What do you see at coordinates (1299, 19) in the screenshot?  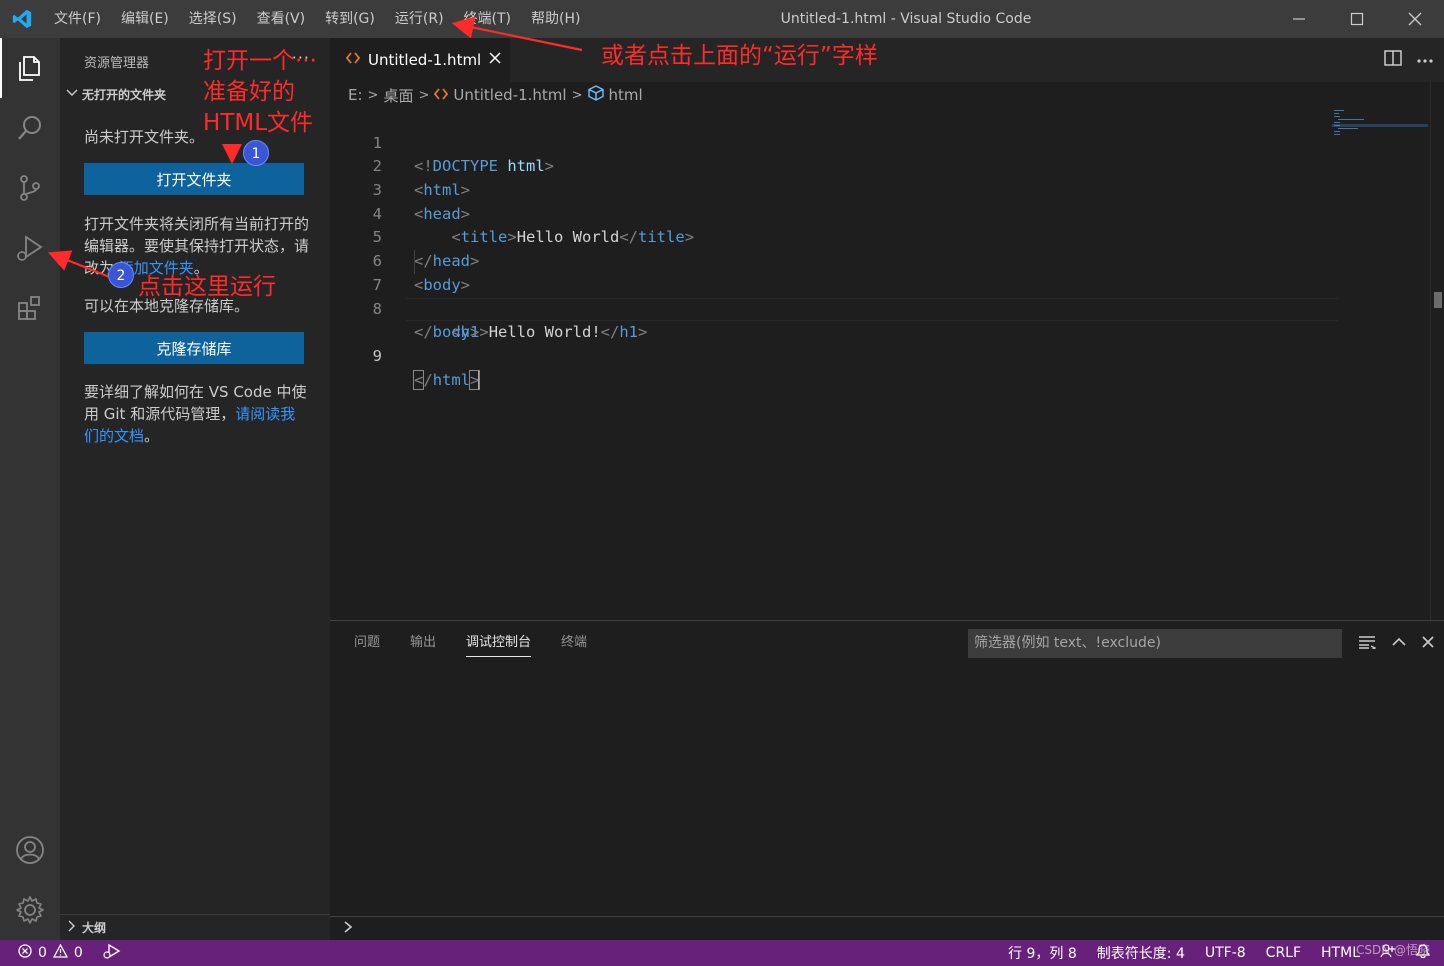 I see `minimize-button` at bounding box center [1299, 19].